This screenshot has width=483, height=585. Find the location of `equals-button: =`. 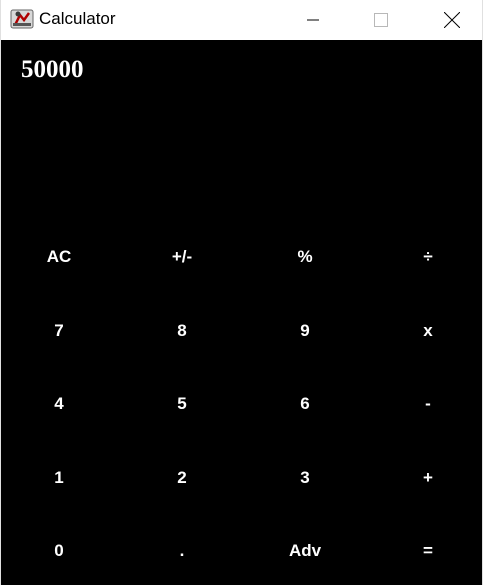

equals-button: = is located at coordinates (425, 551).